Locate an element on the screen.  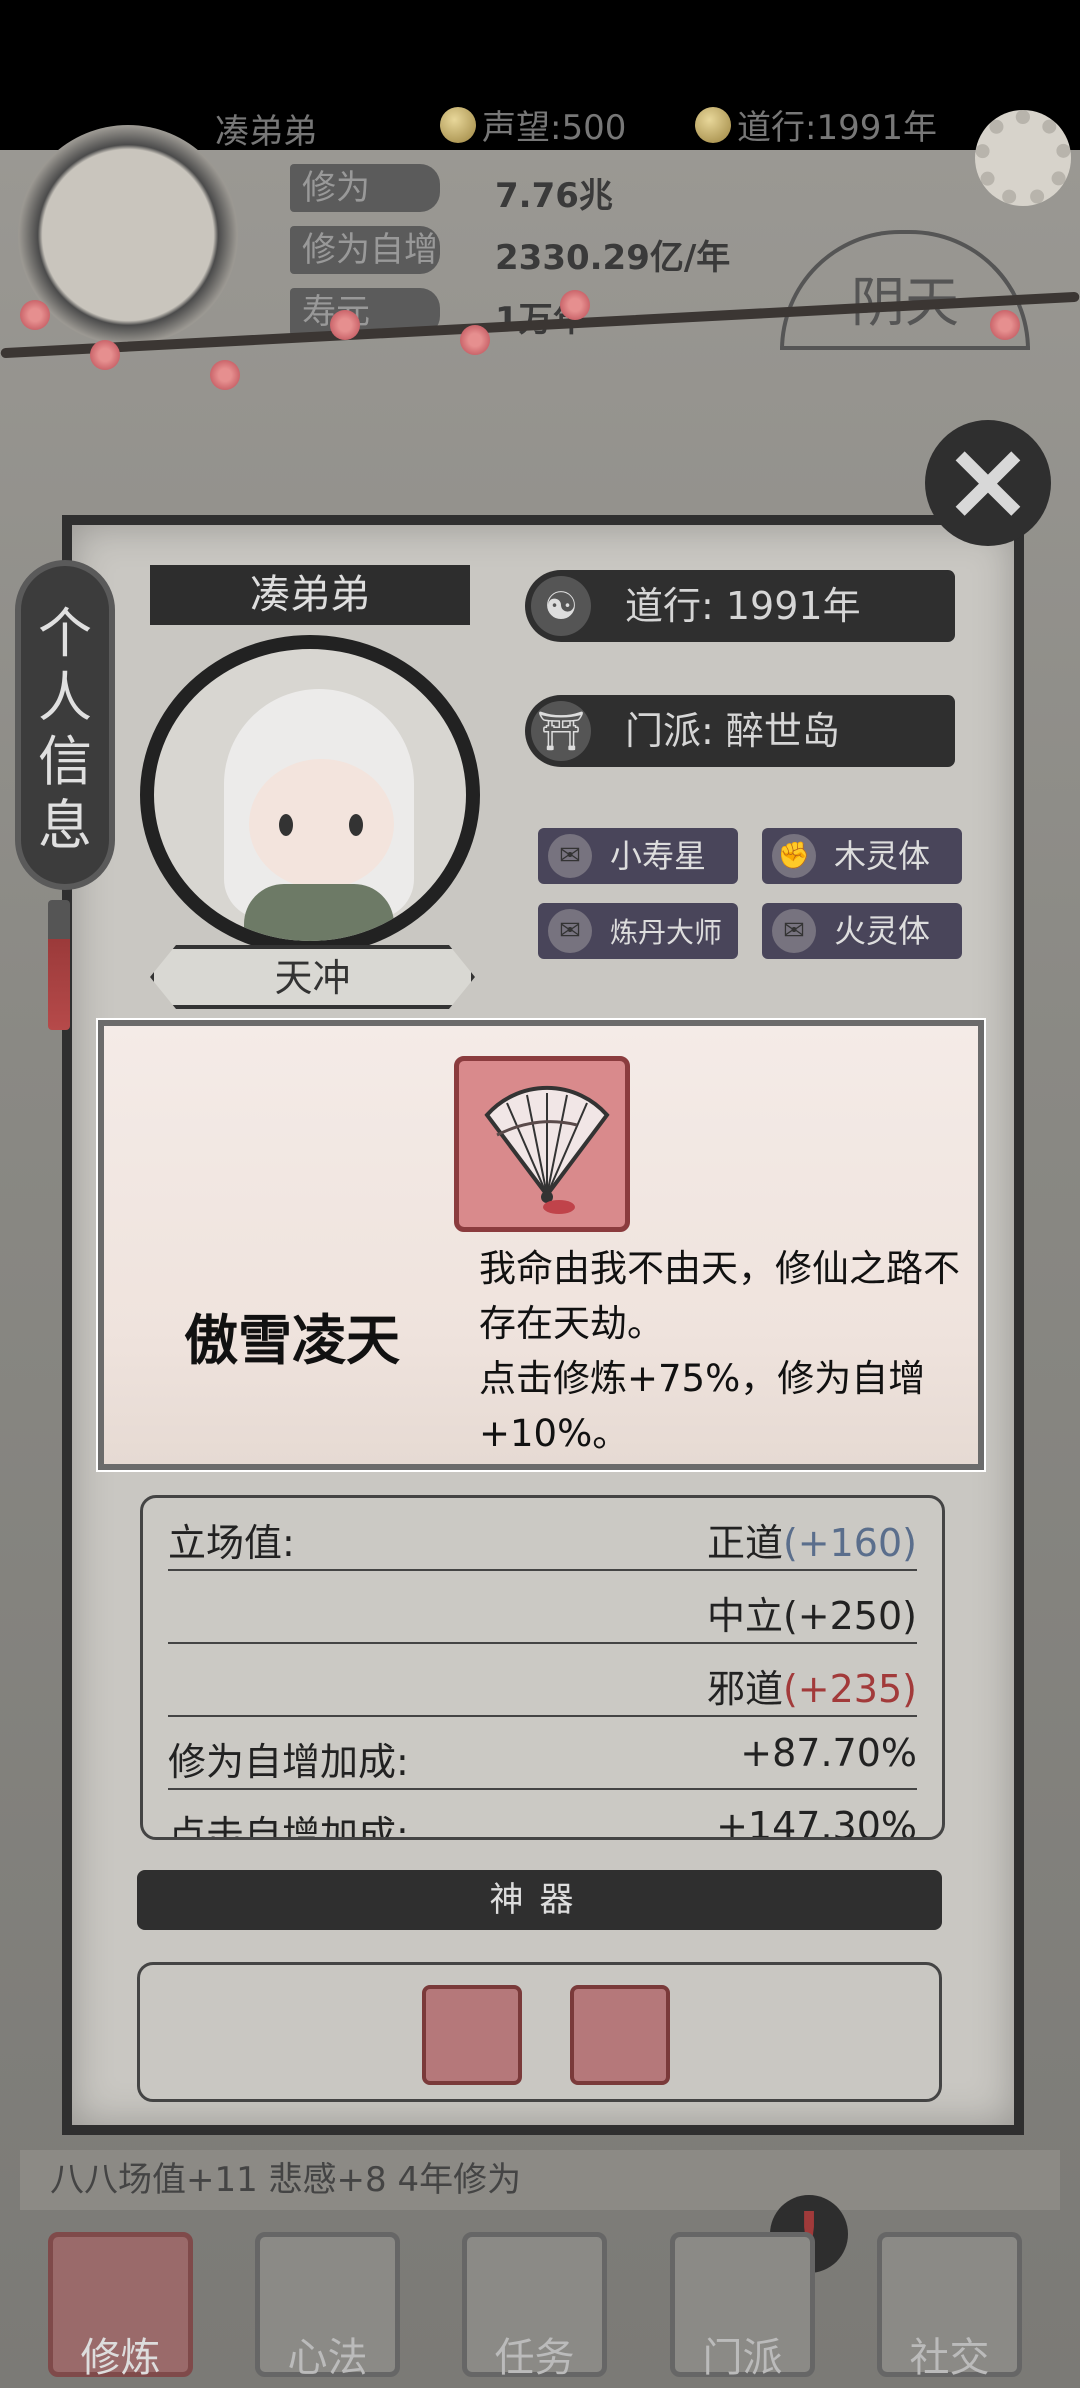
plum-blossom-branch is located at coordinates (540, 340).